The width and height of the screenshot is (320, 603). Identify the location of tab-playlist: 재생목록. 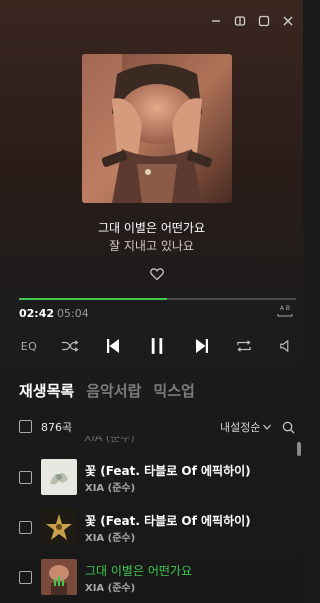
(46, 390).